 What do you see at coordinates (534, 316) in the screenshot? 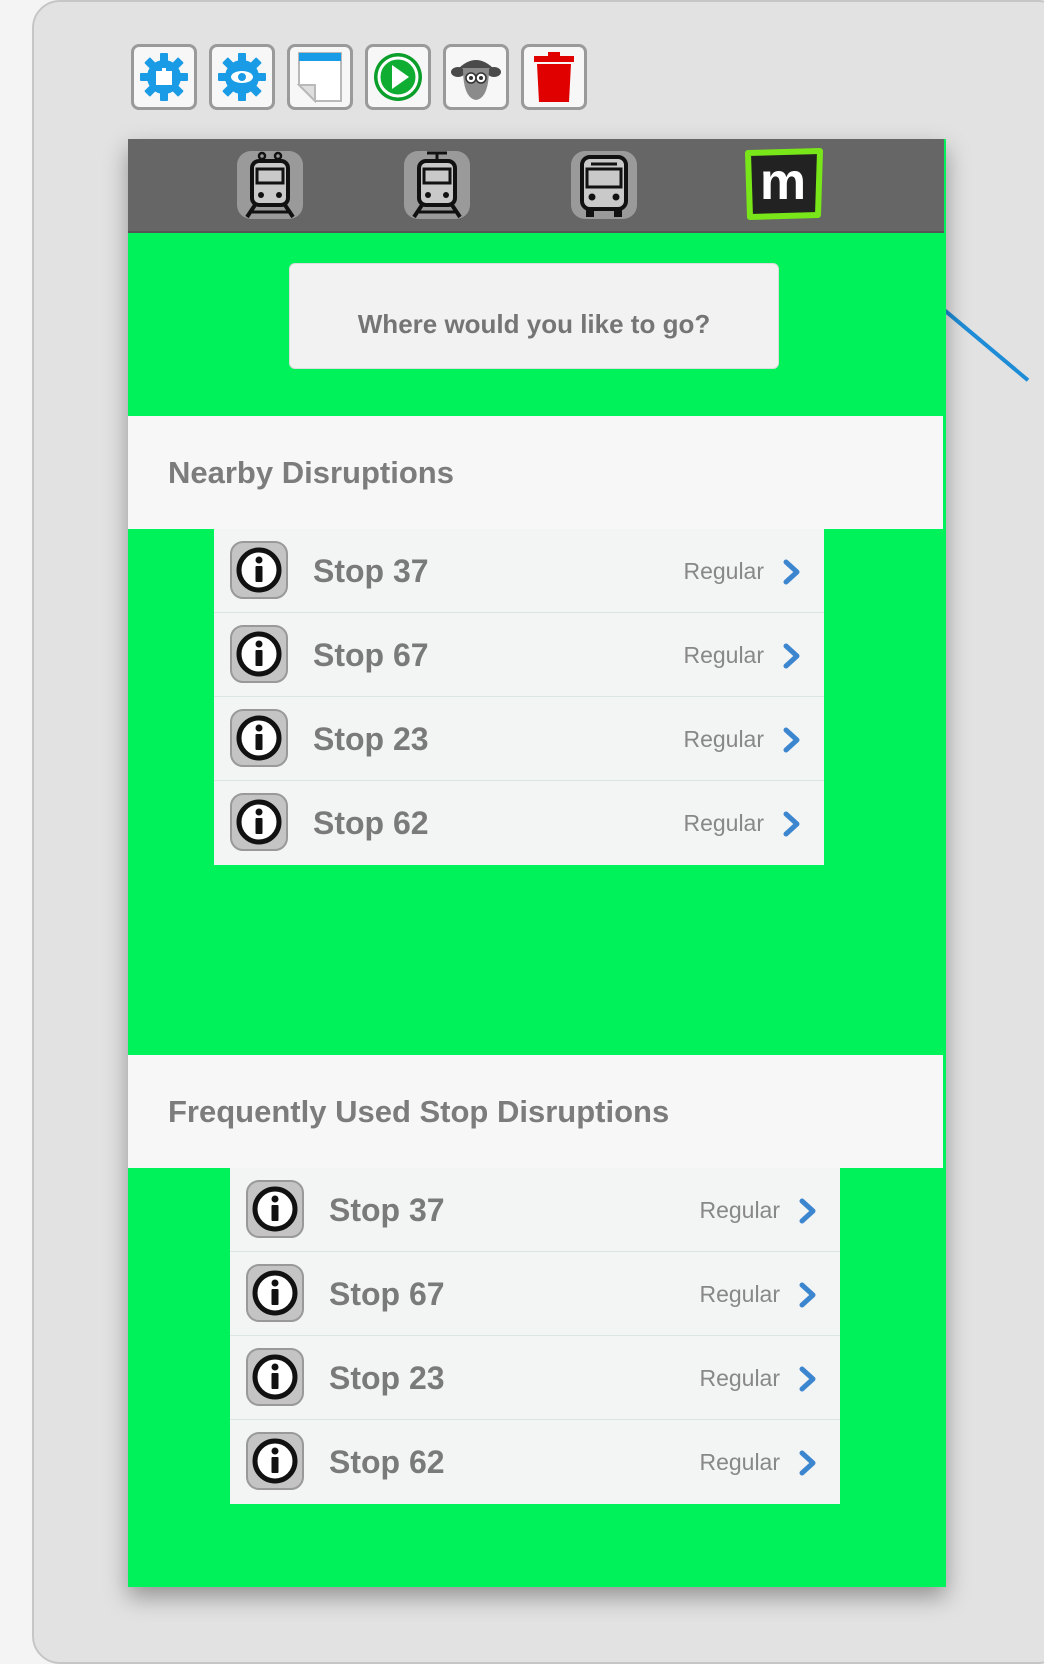
I see `search-input` at bounding box center [534, 316].